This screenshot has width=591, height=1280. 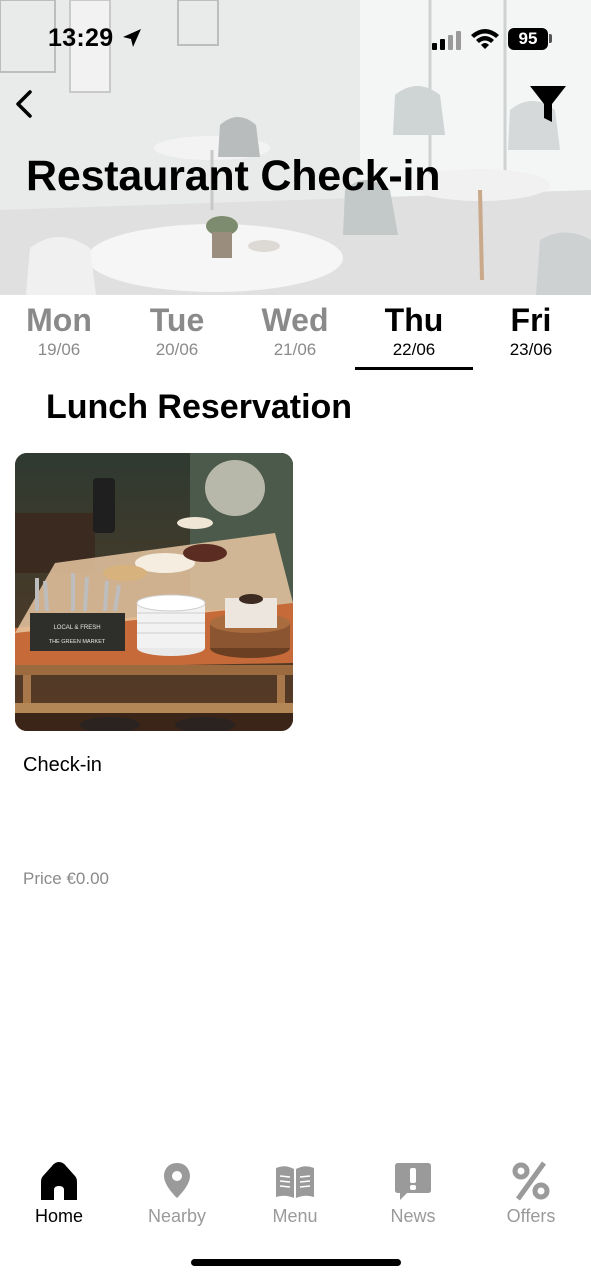 I want to click on book-icon, so click(x=295, y=1182).